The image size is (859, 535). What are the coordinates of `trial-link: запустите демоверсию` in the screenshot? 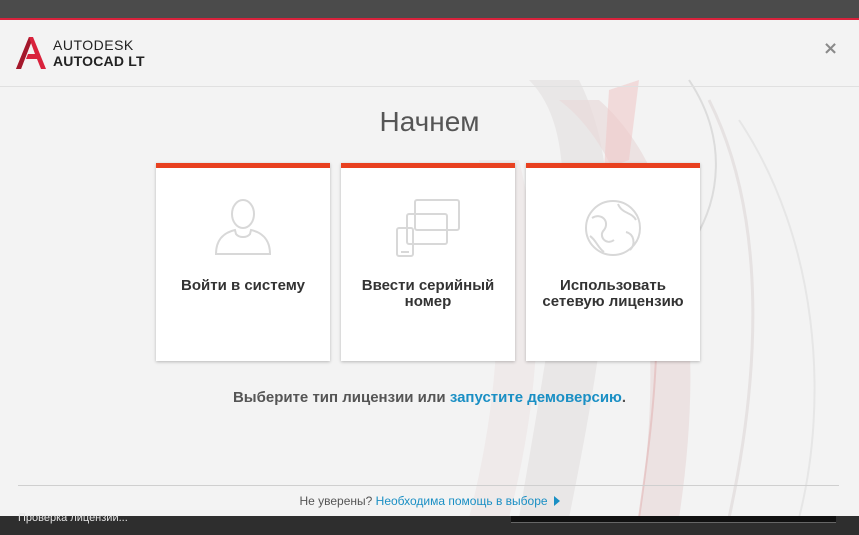 It's located at (536, 397).